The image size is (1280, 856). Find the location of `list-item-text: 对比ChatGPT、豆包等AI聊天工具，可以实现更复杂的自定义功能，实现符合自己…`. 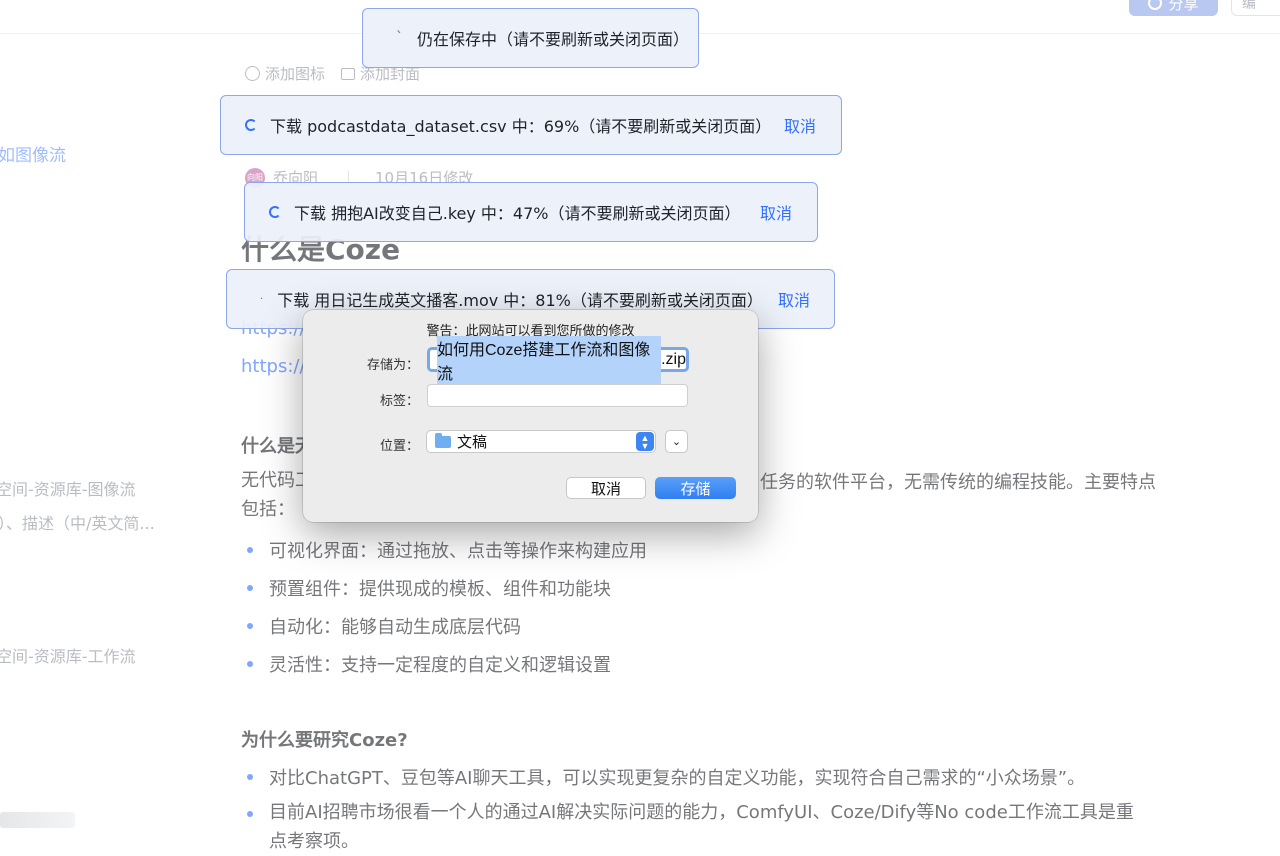

list-item-text: 对比ChatGPT、豆包等AI聊天工具，可以实现更复杂的自定义功能，实现符合自己… is located at coordinates (677, 778).